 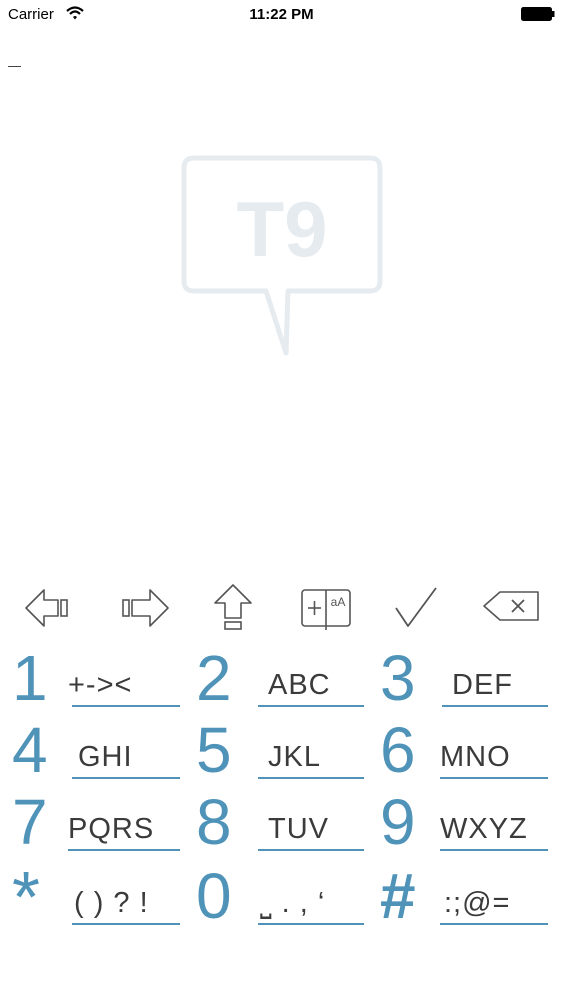 I want to click on key-number: 2, so click(x=214, y=678).